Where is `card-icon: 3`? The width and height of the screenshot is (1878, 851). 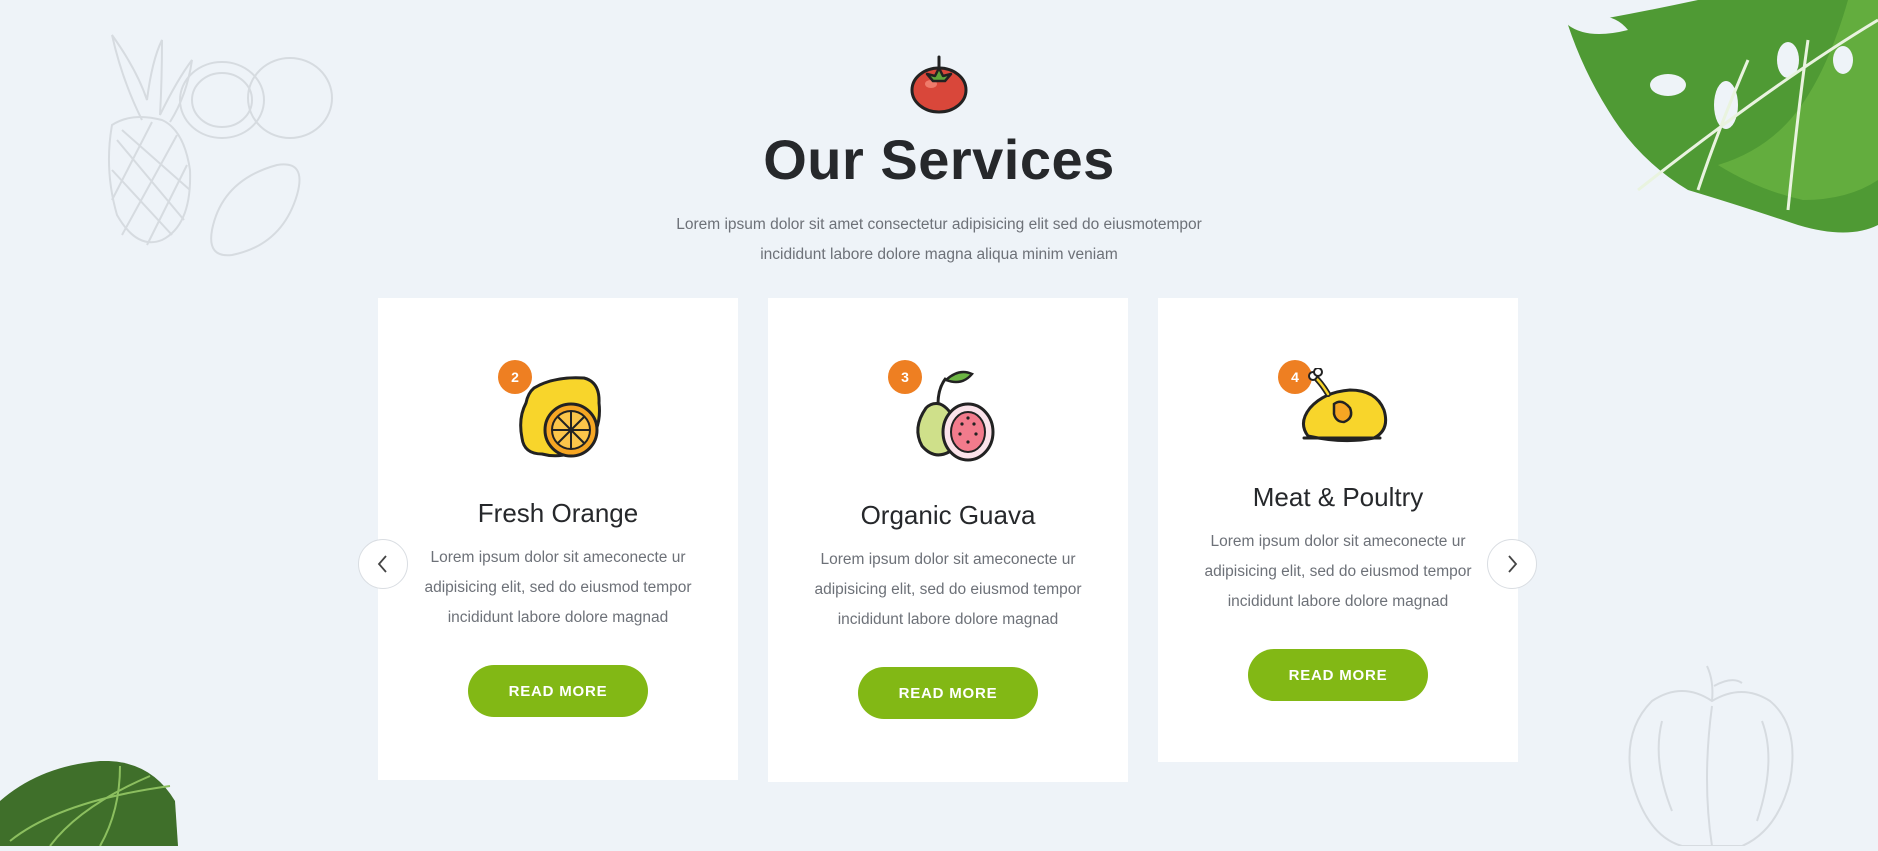
card-icon: 3 is located at coordinates (948, 415).